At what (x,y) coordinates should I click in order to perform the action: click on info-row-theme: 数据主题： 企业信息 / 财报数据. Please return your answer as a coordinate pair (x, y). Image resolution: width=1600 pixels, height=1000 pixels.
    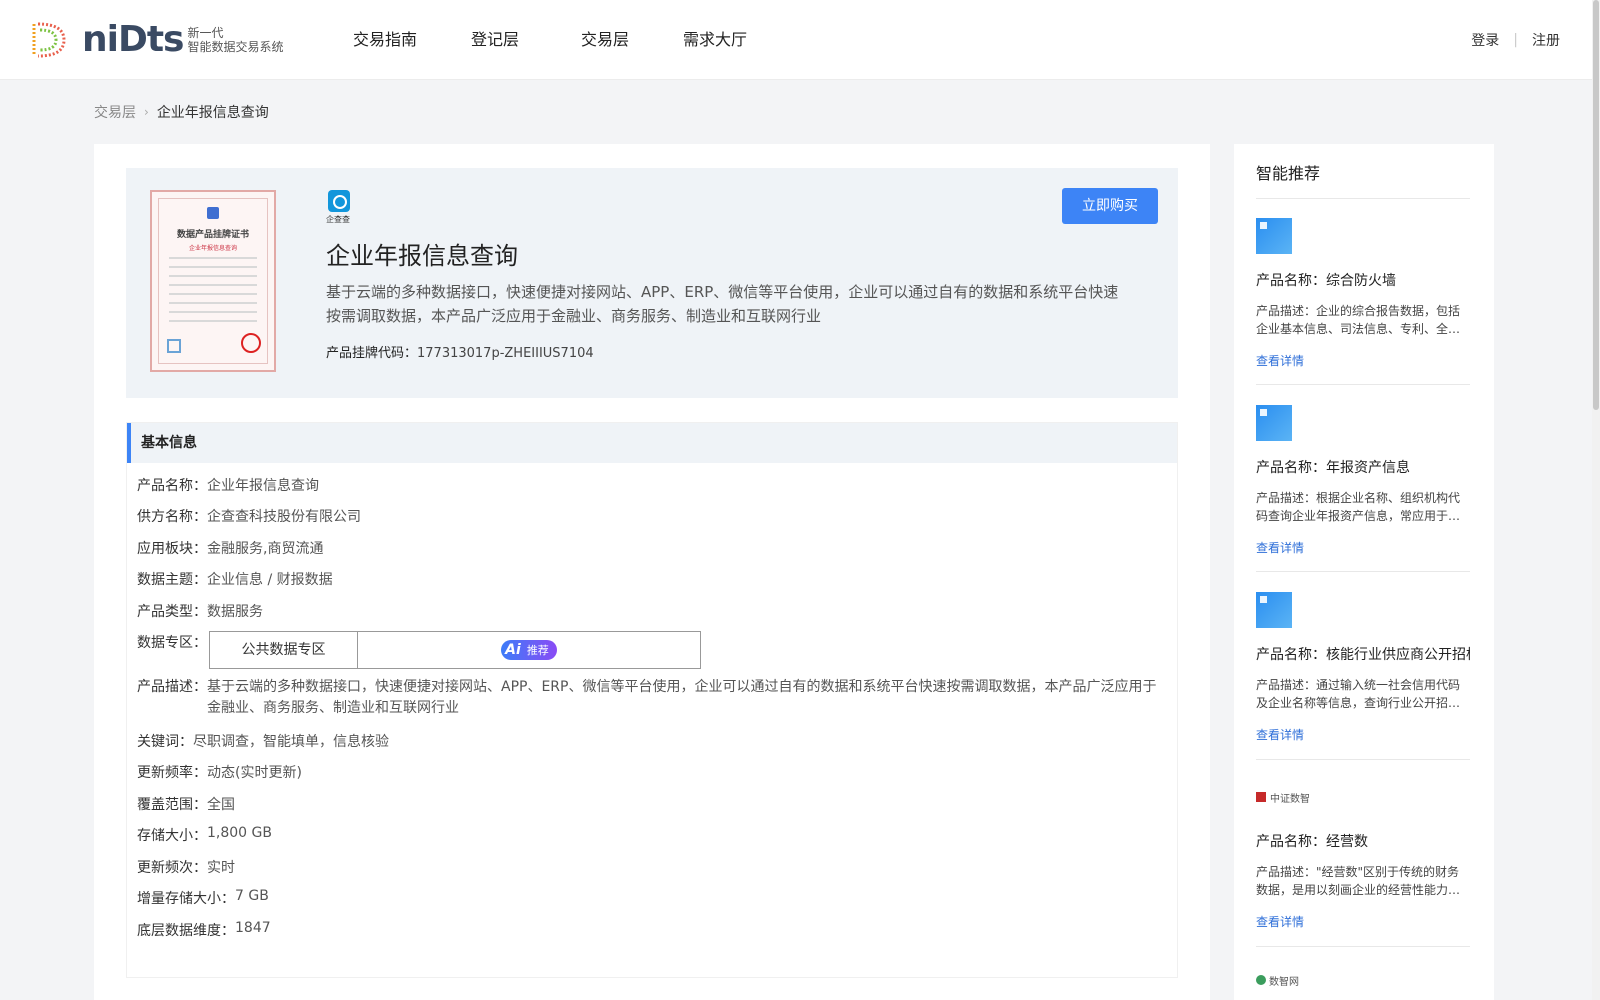
    Looking at the image, I should click on (235, 580).